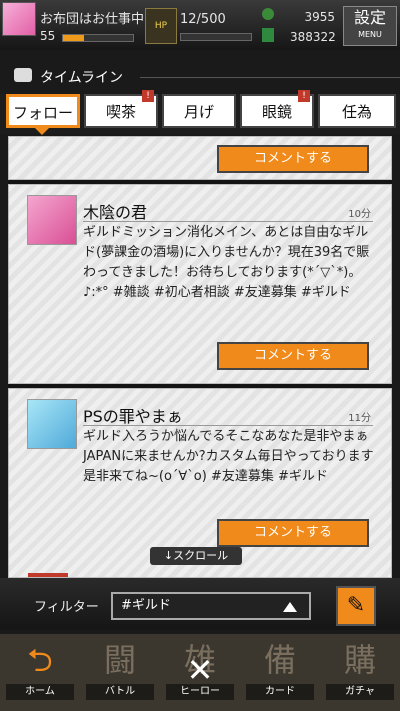 The image size is (400, 711). Describe the element at coordinates (48, 36) in the screenshot. I see `player-level: 55` at that location.